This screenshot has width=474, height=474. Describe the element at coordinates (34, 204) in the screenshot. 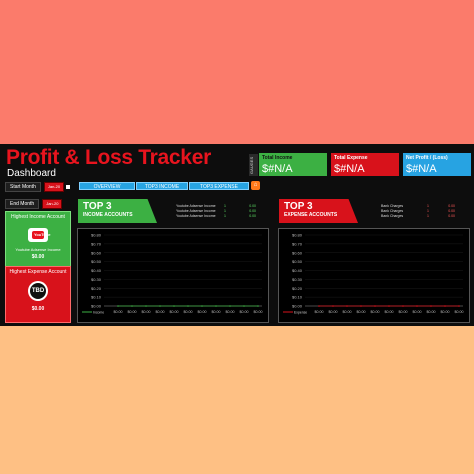

I see `end-month-row: End Month Jan-20` at that location.